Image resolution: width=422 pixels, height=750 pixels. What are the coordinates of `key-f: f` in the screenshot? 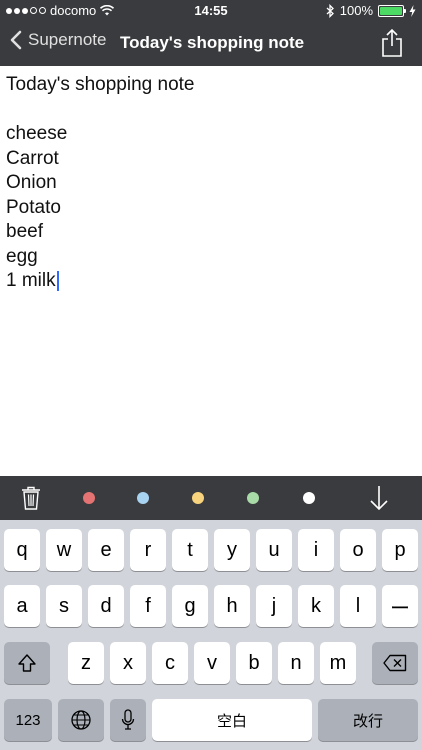 It's located at (148, 606).